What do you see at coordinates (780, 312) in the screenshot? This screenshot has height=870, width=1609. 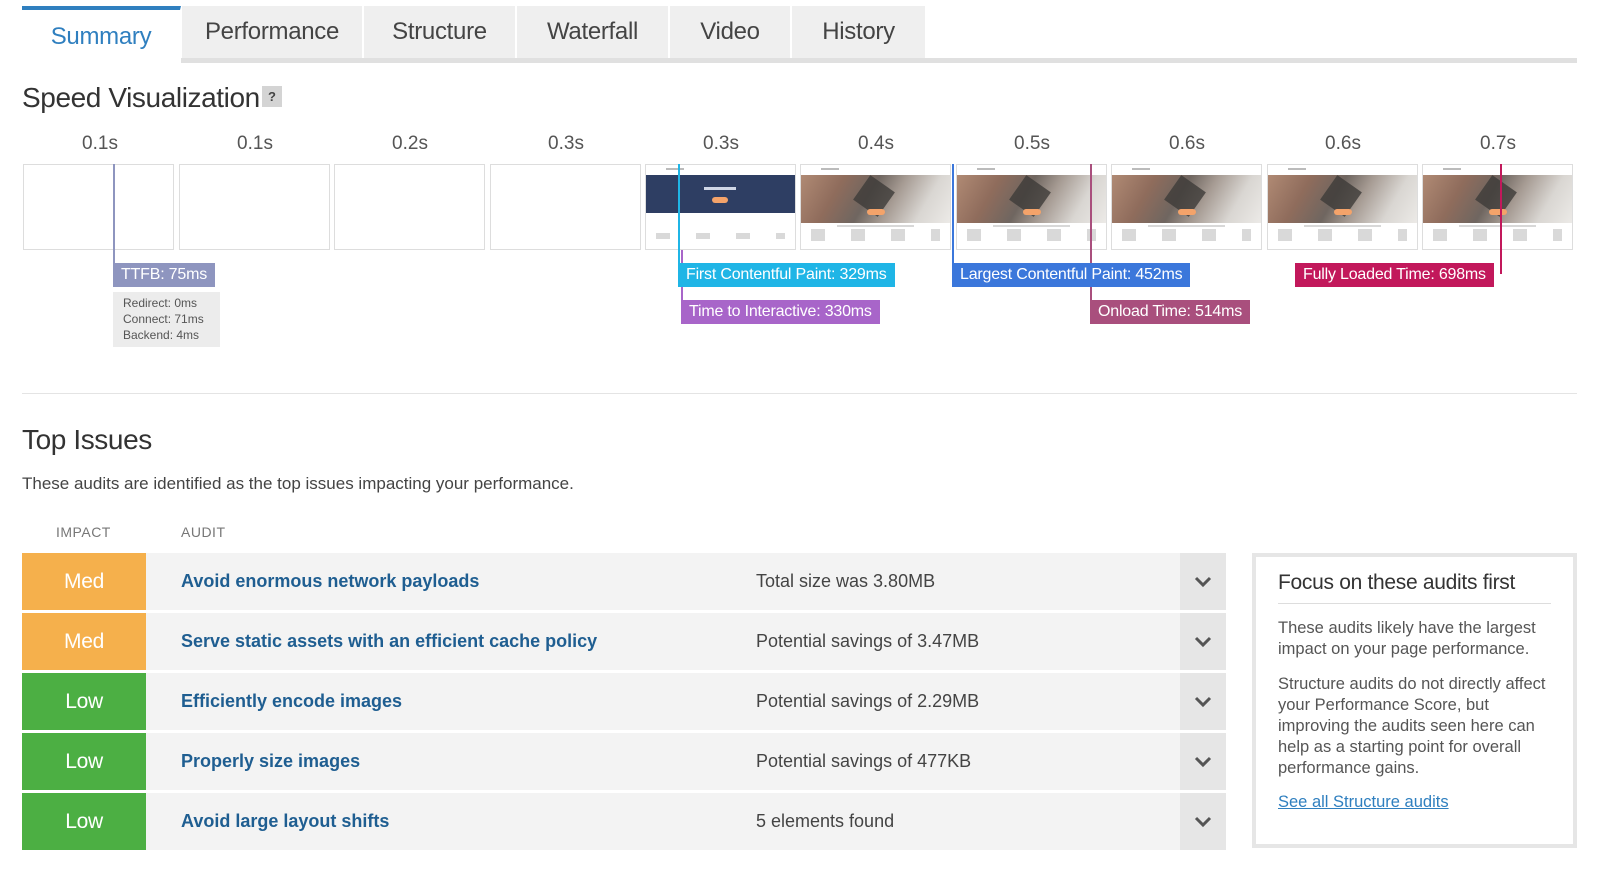 I see `tti-marker: Time to Interactive: 330ms` at bounding box center [780, 312].